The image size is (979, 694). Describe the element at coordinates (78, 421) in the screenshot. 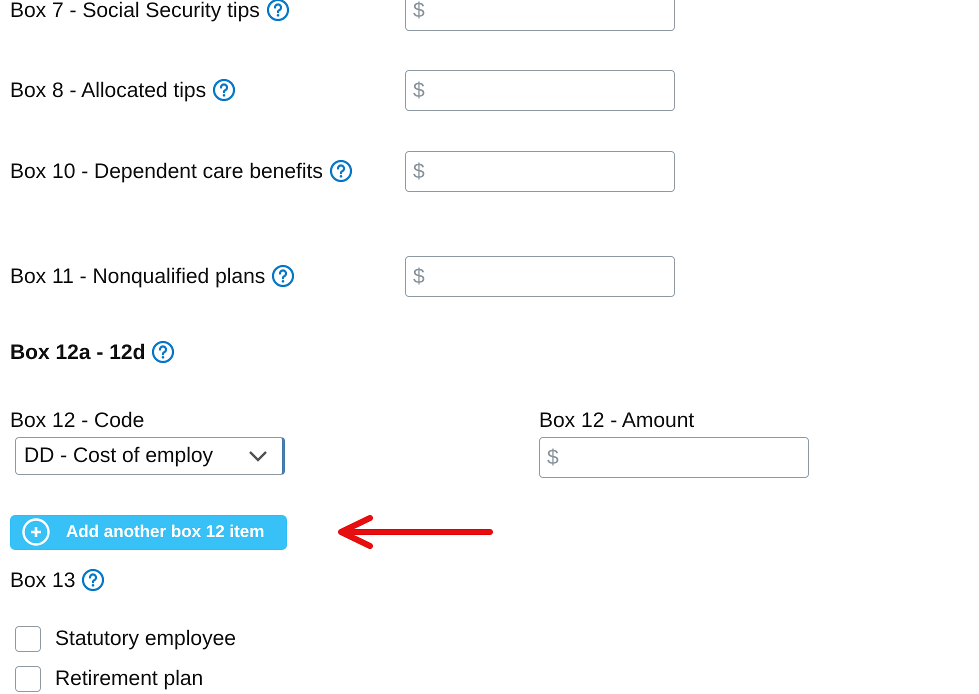

I see `field-label: Box 12 - Code` at that location.